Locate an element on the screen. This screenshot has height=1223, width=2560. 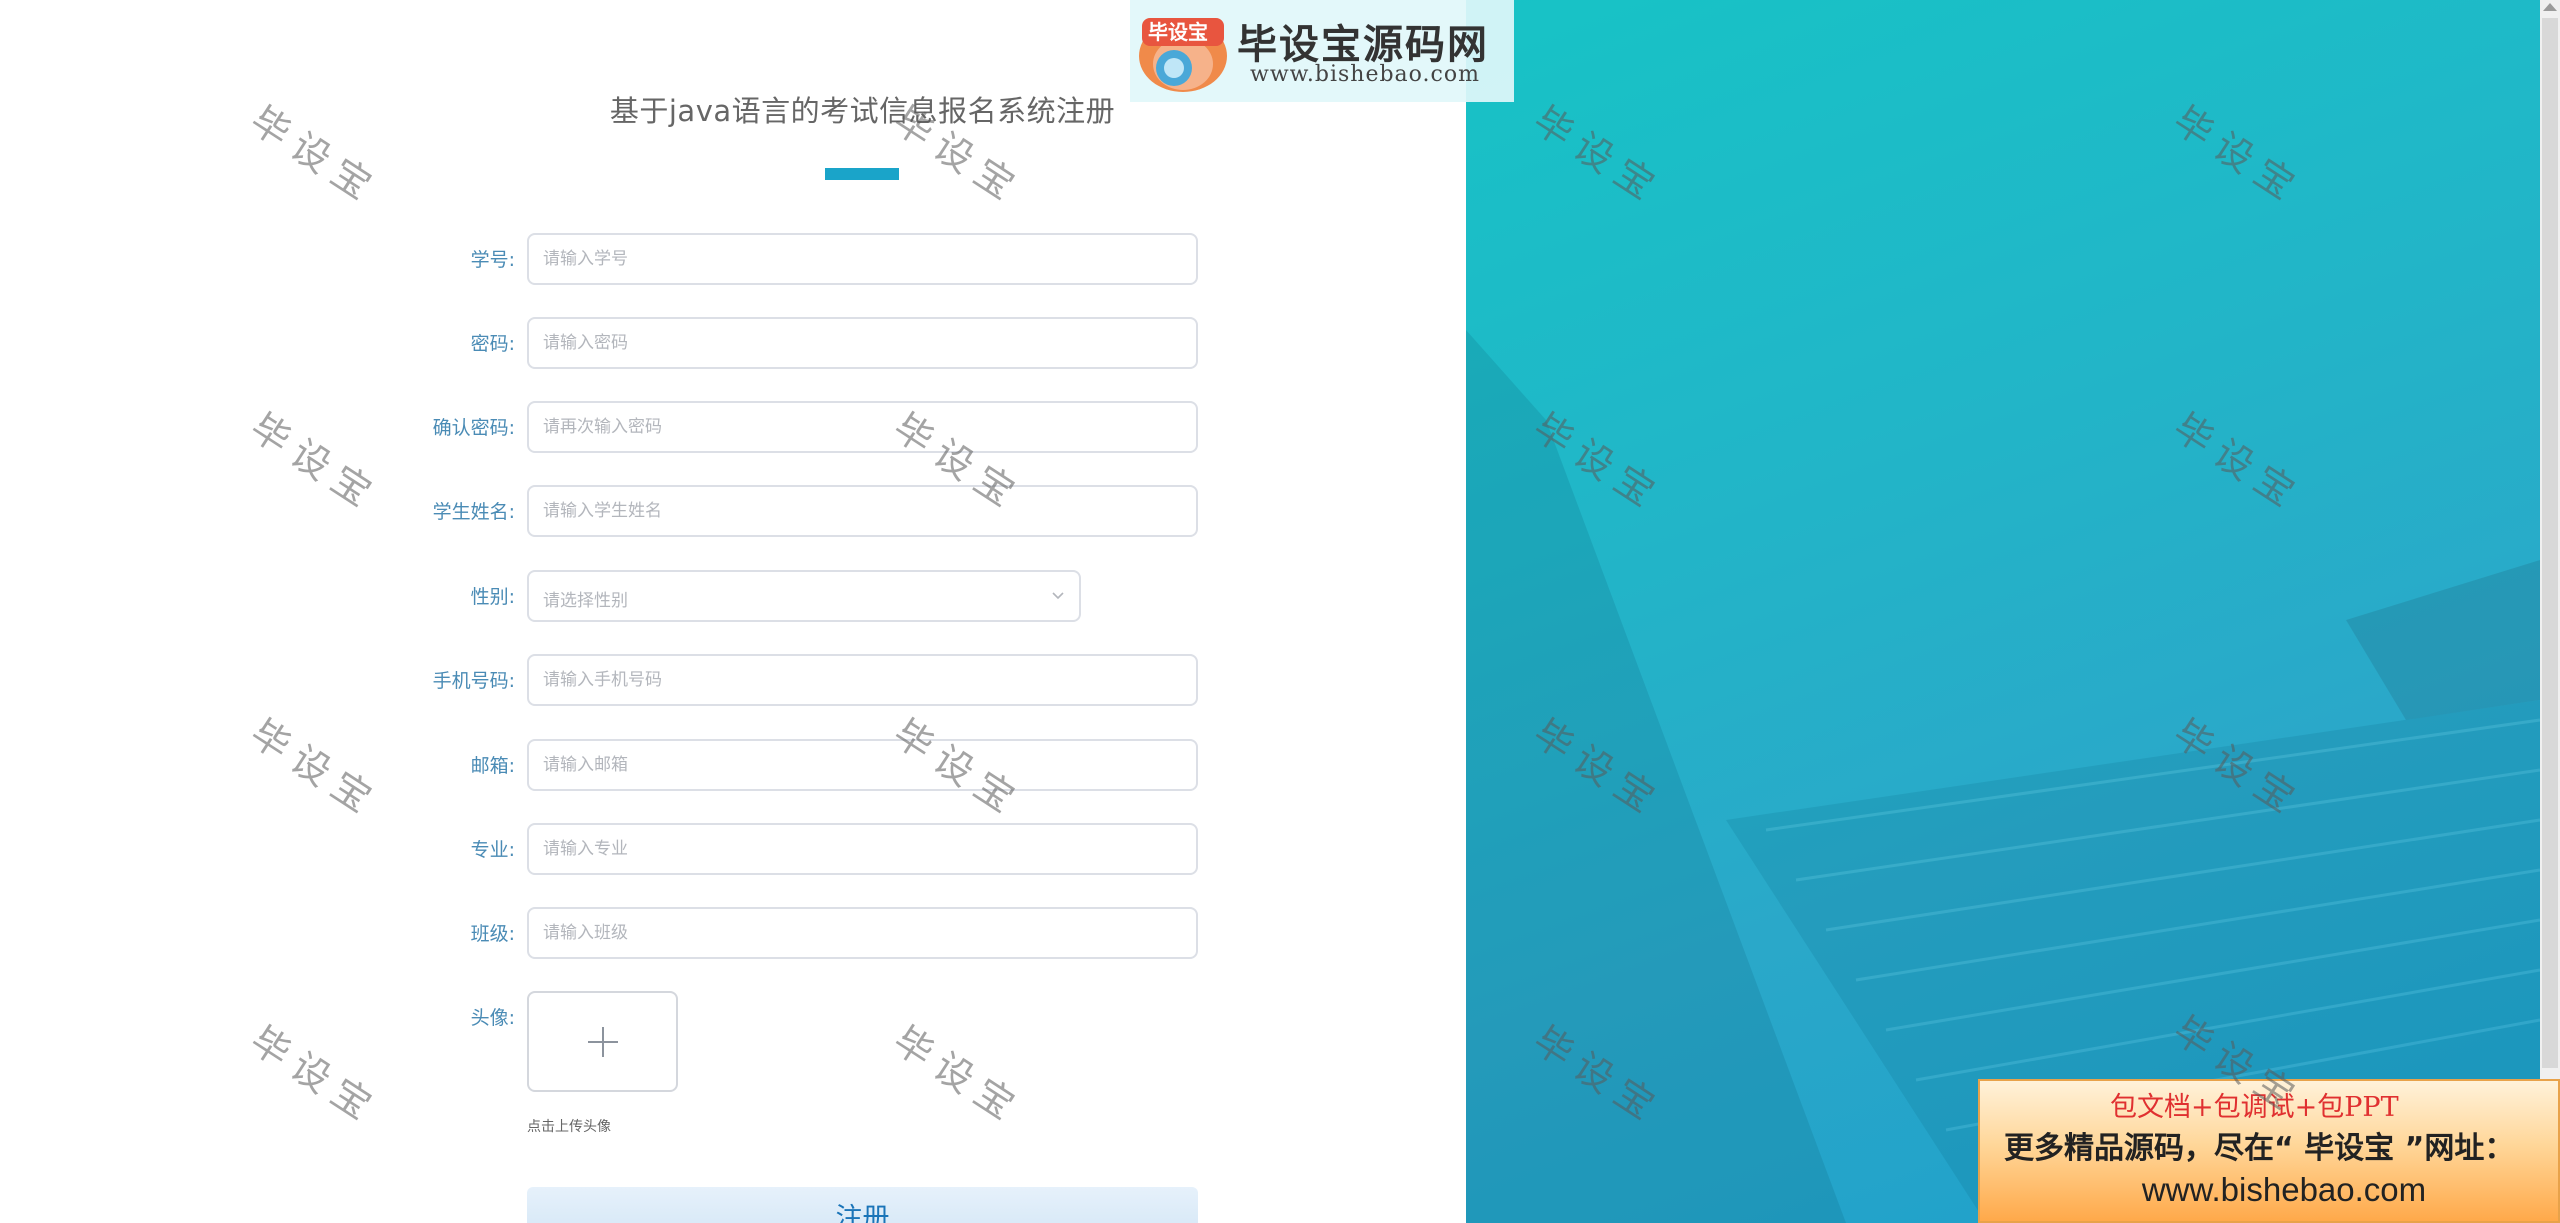
form-row-gender: 性别: 请选择性别 is located at coordinates (650, 596).